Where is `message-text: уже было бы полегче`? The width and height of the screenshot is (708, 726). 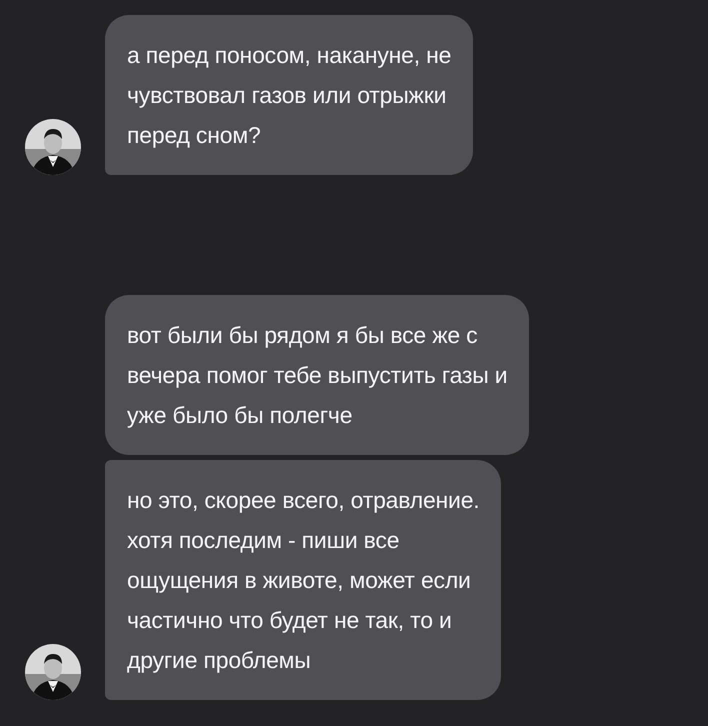 message-text: уже было бы полегче is located at coordinates (240, 415).